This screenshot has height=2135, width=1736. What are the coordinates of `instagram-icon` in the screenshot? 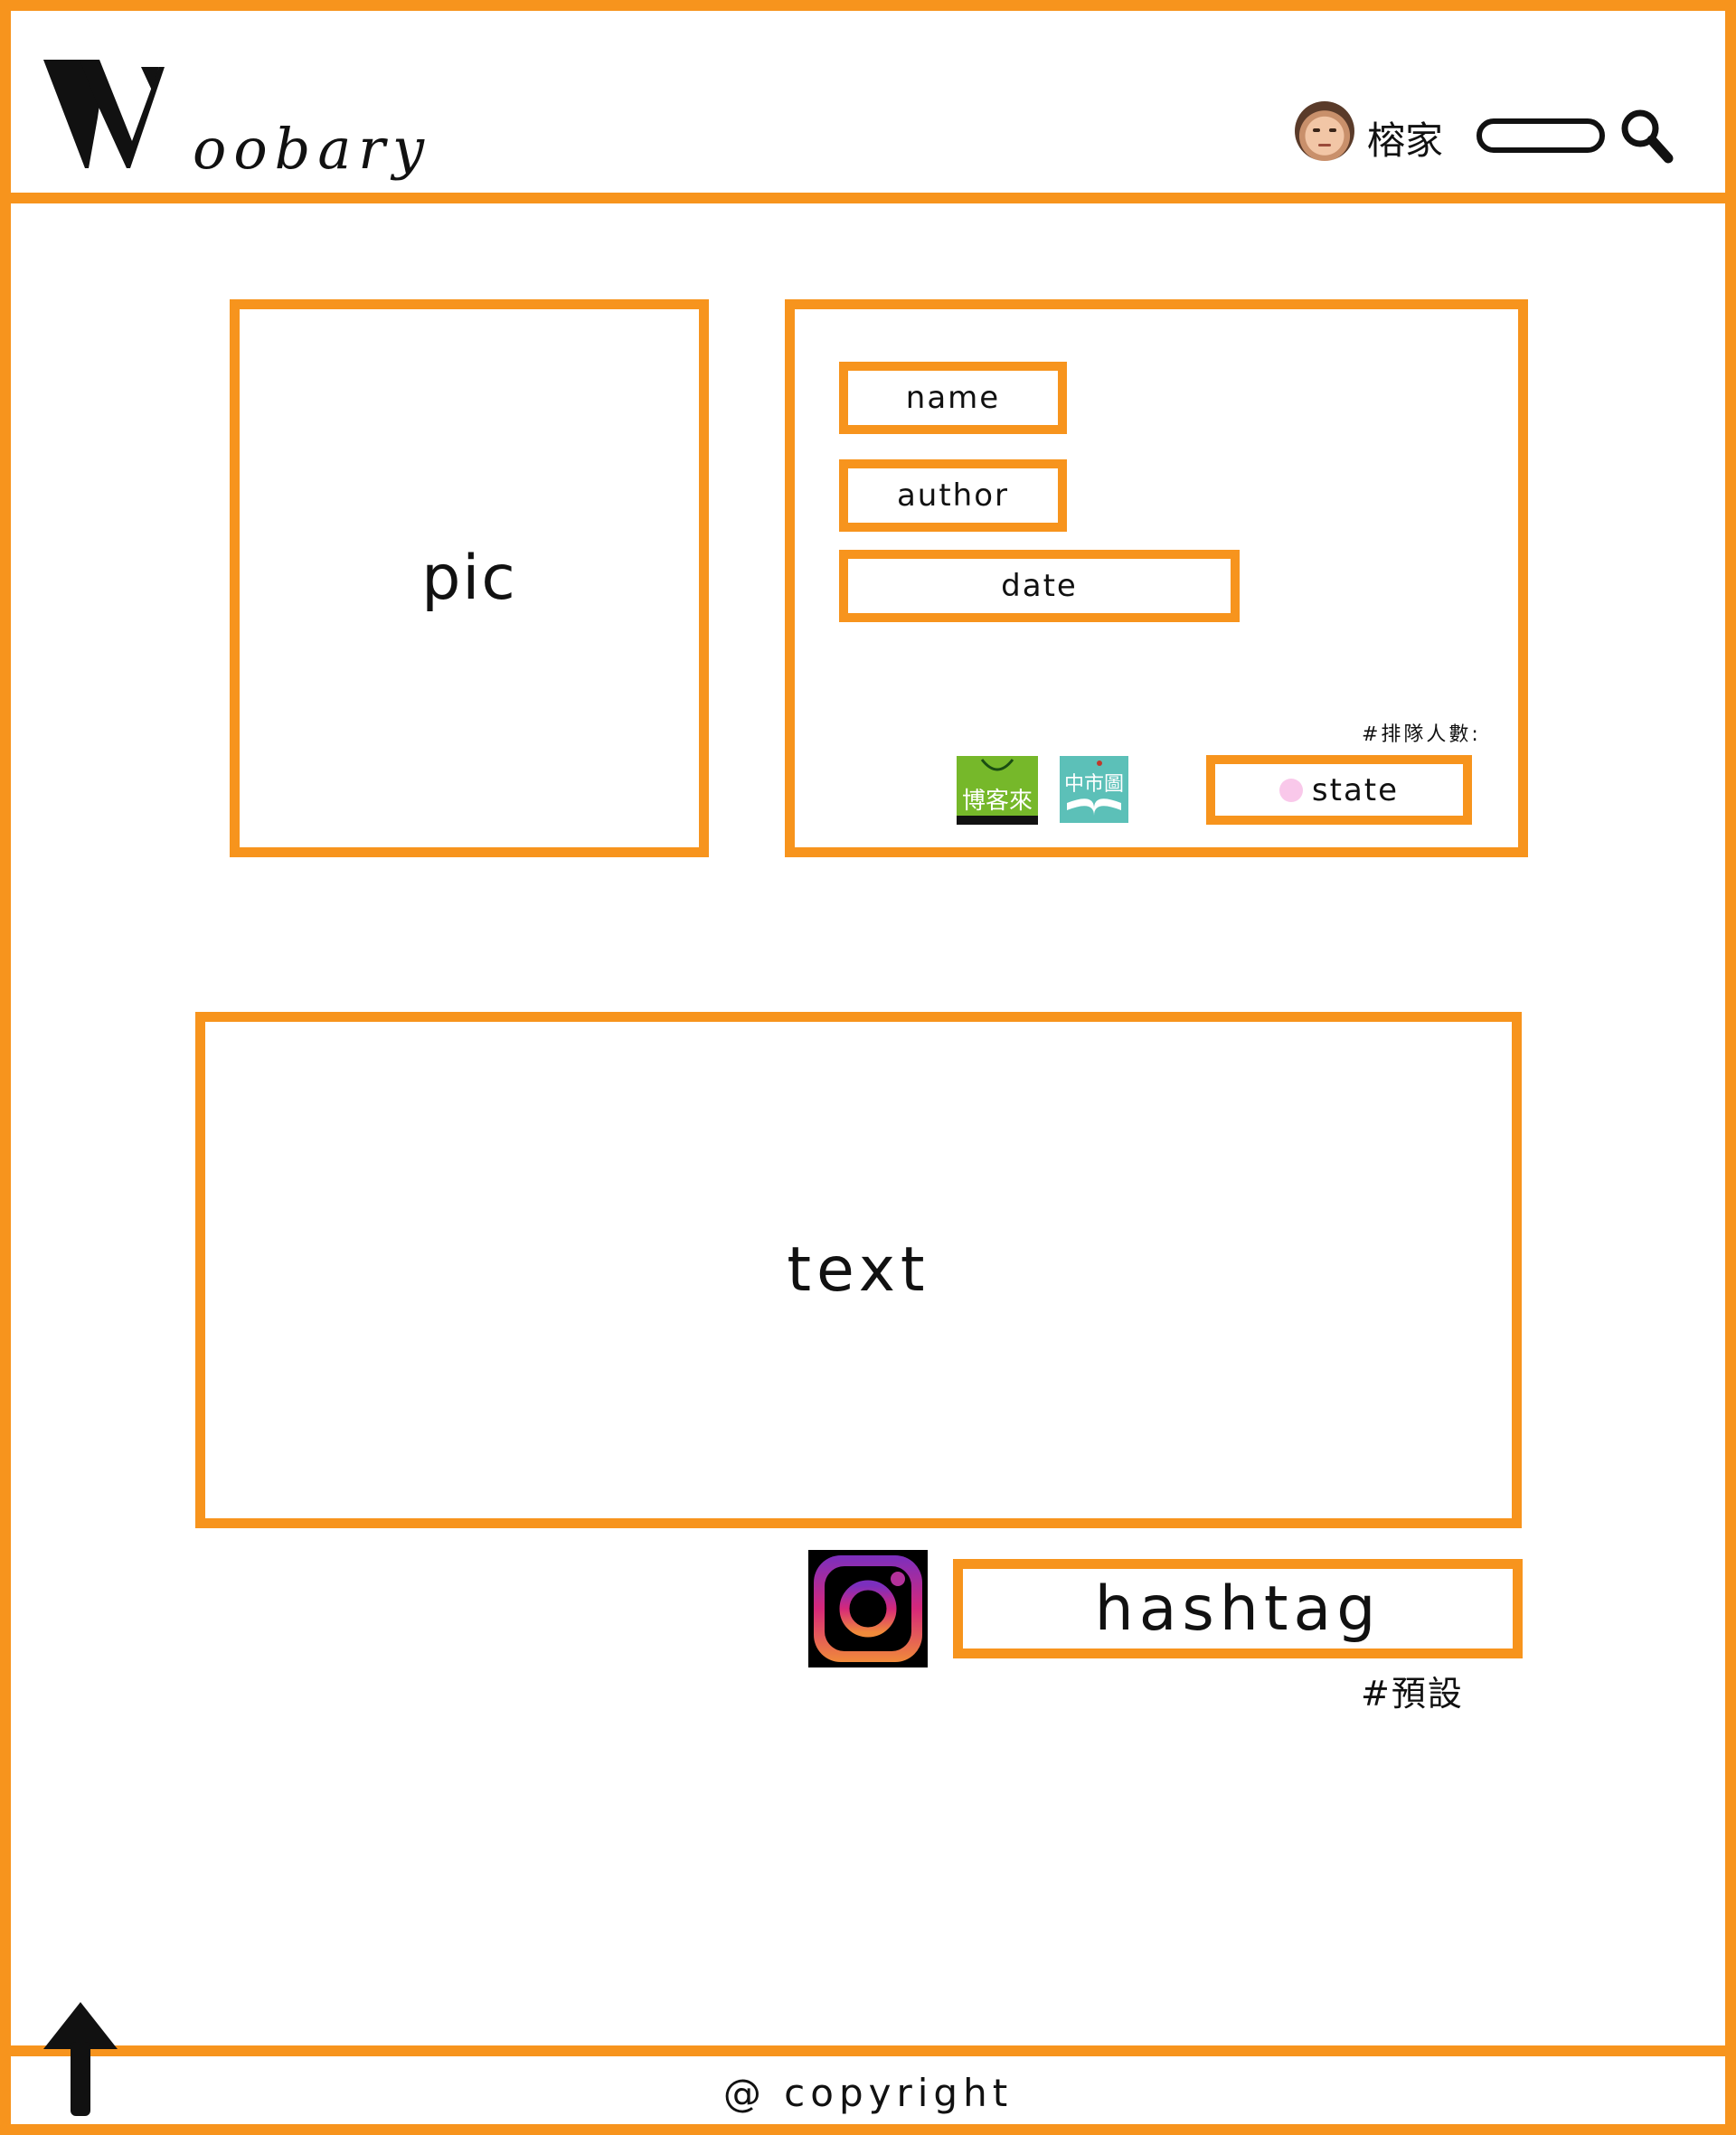 It's located at (868, 1608).